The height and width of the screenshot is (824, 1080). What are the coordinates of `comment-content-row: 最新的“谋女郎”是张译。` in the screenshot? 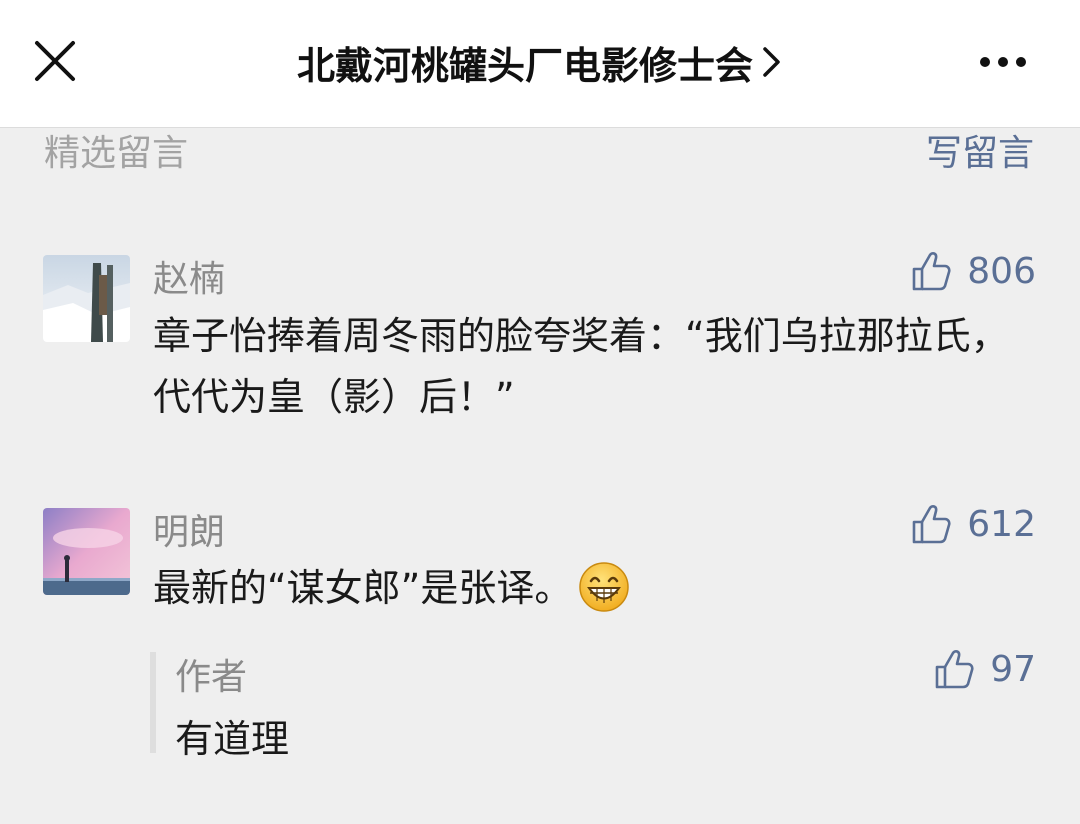 It's located at (583, 588).